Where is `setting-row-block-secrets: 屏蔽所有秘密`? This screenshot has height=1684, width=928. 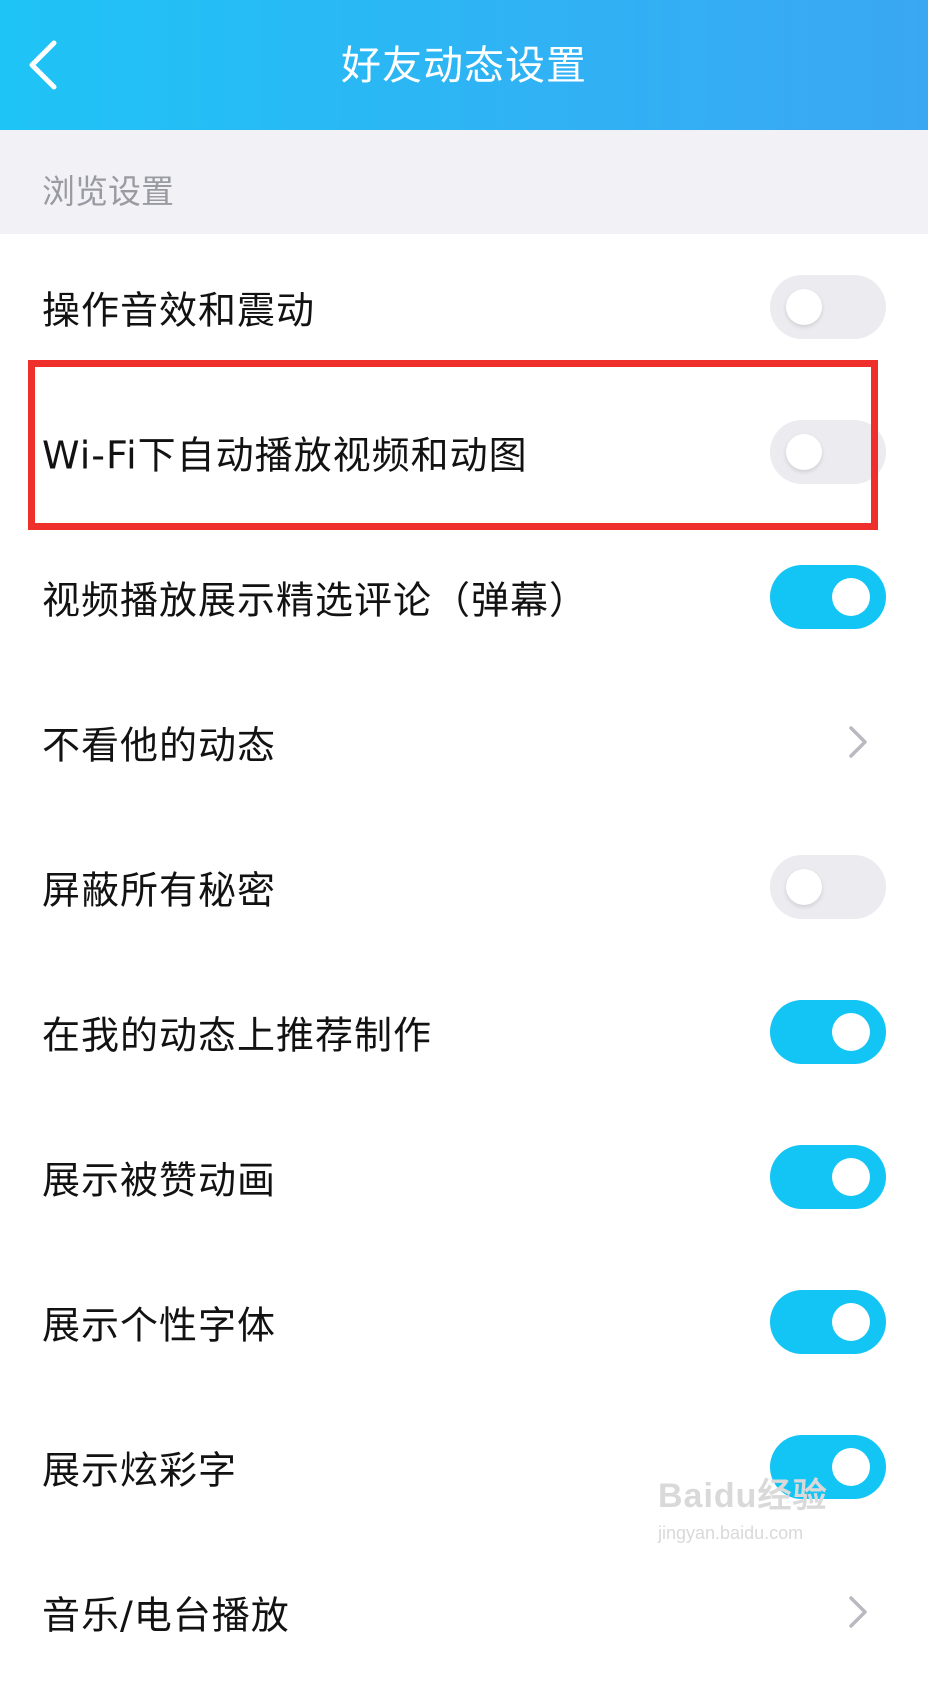 setting-row-block-secrets: 屏蔽所有秘密 is located at coordinates (464, 886).